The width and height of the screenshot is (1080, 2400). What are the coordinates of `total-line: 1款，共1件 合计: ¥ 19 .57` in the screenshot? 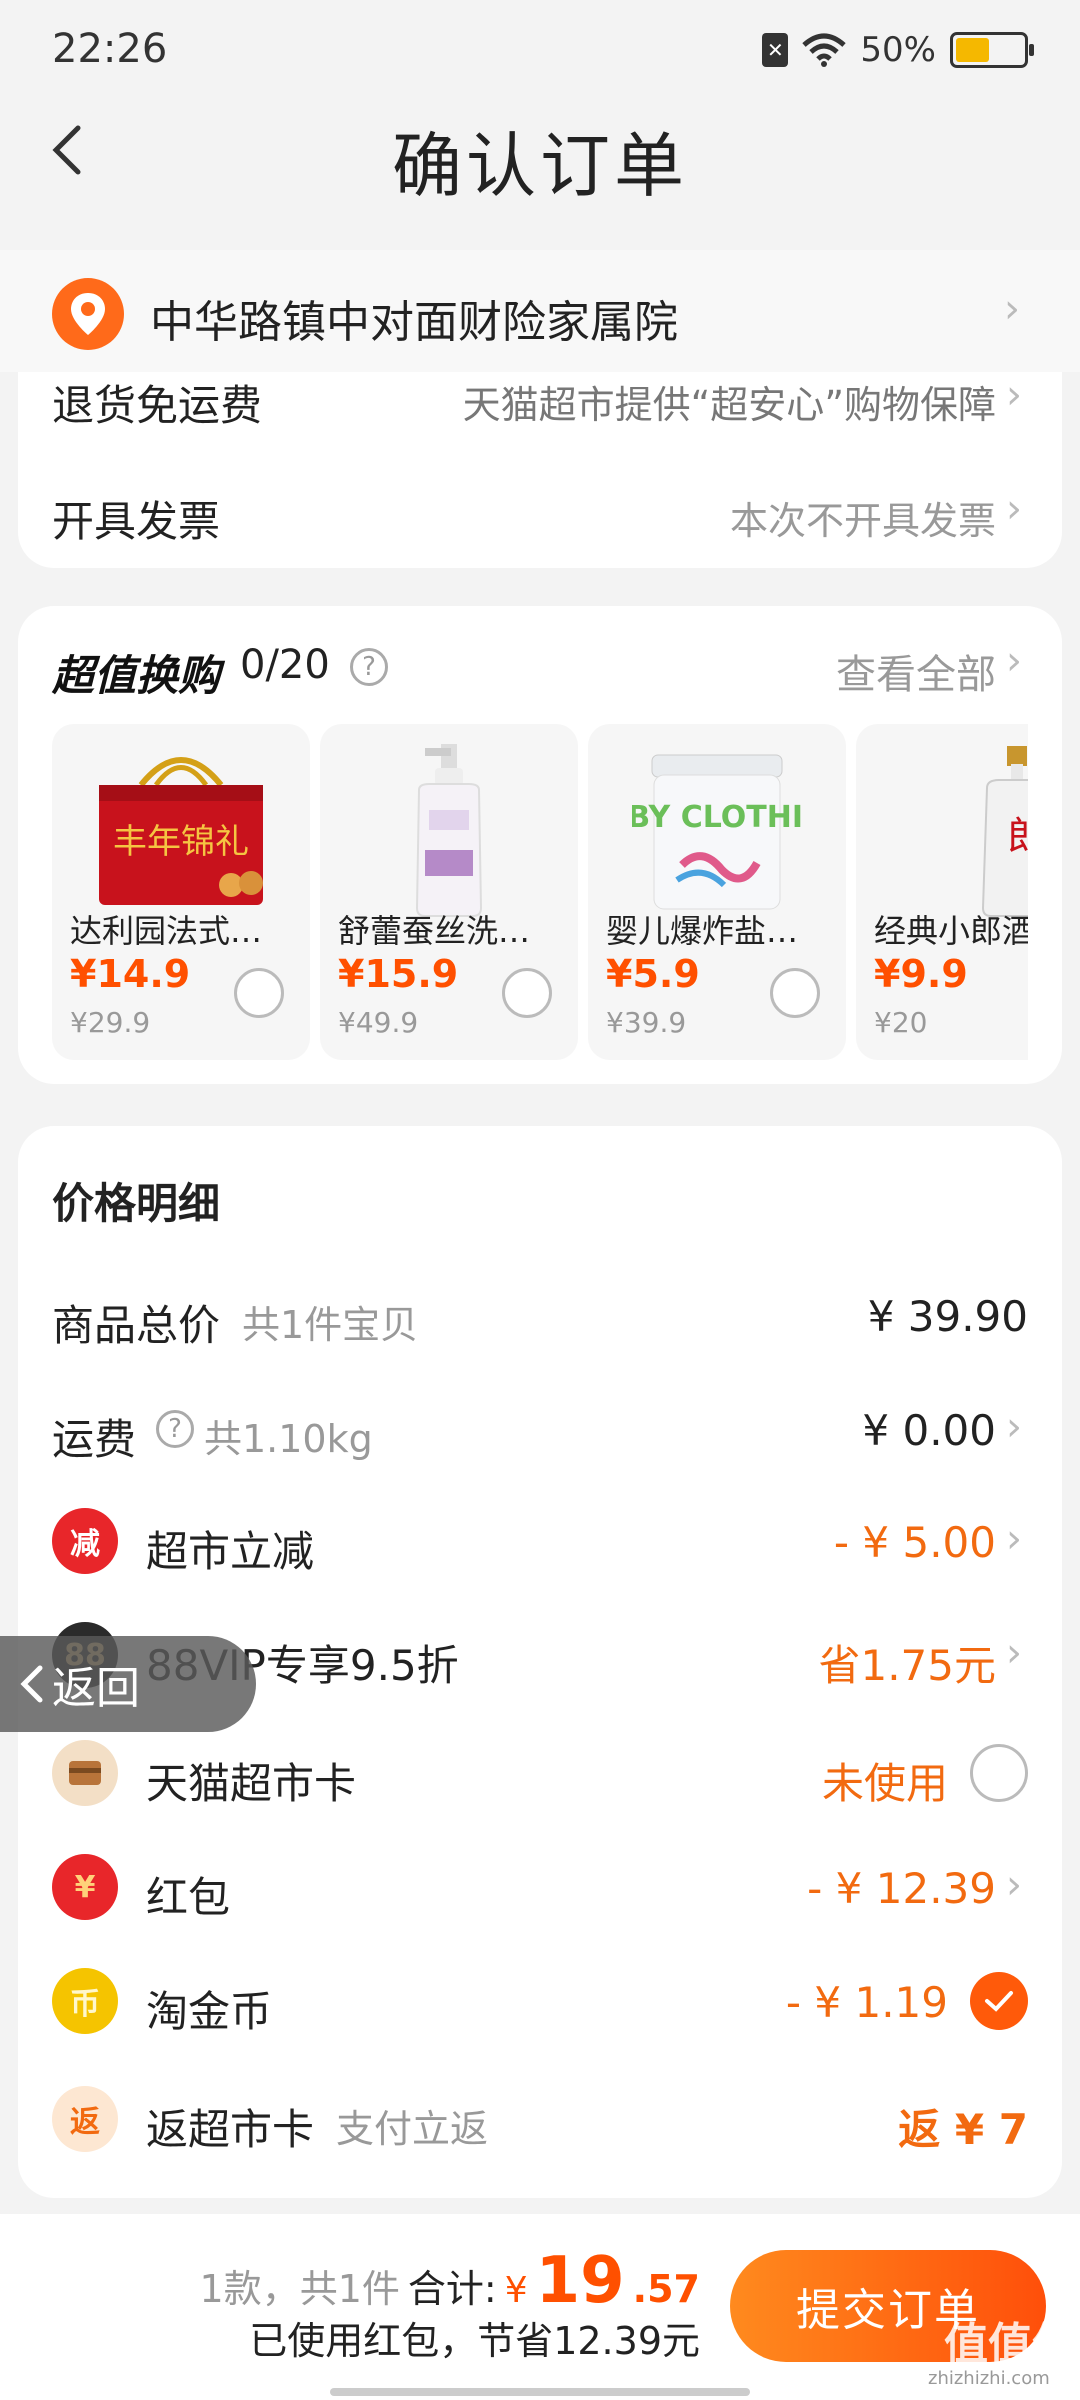 It's located at (450, 2281).